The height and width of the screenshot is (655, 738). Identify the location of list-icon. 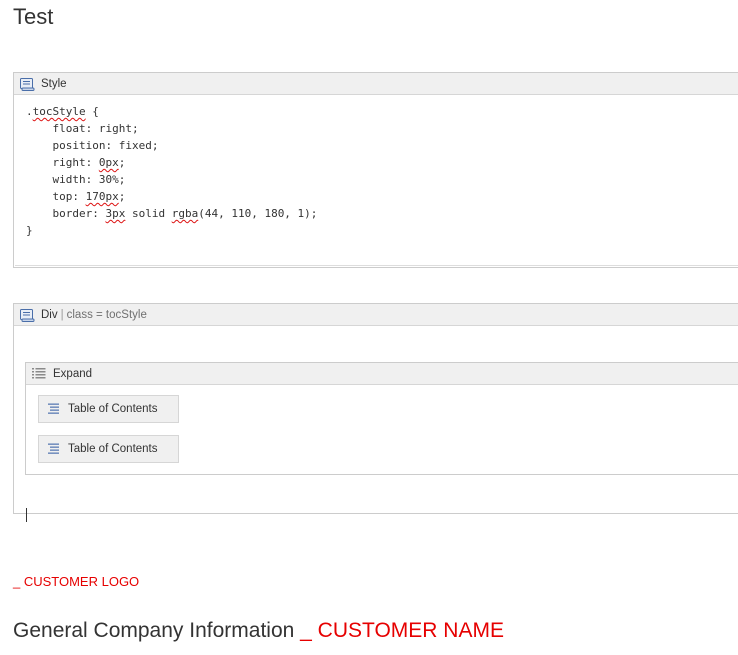
(39, 374).